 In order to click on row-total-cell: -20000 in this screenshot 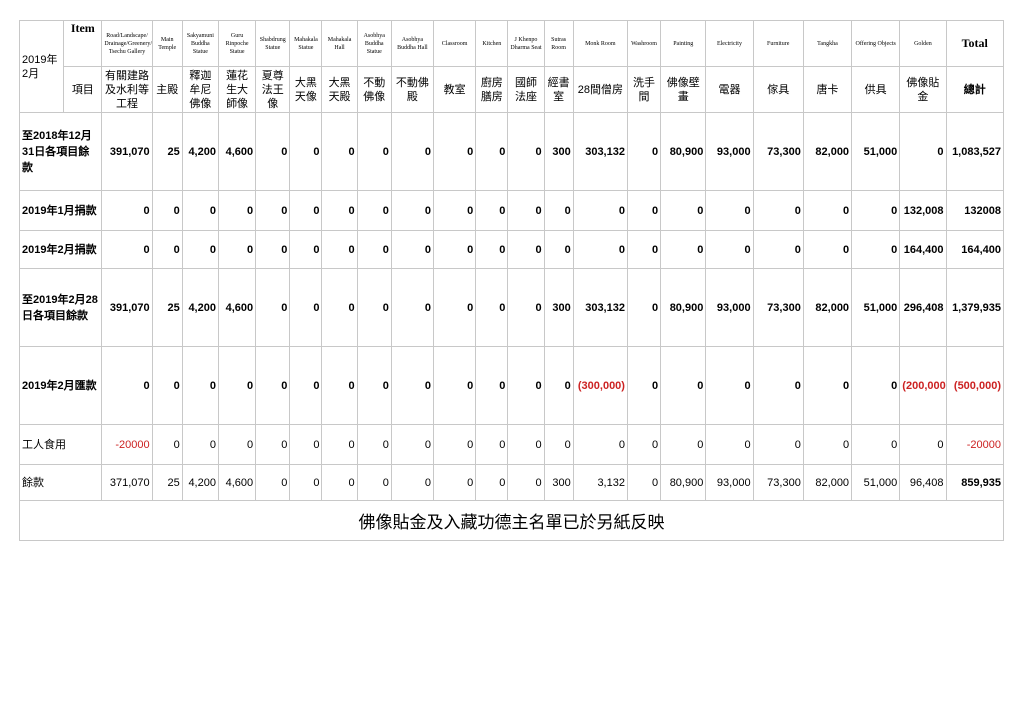, I will do `click(975, 444)`.